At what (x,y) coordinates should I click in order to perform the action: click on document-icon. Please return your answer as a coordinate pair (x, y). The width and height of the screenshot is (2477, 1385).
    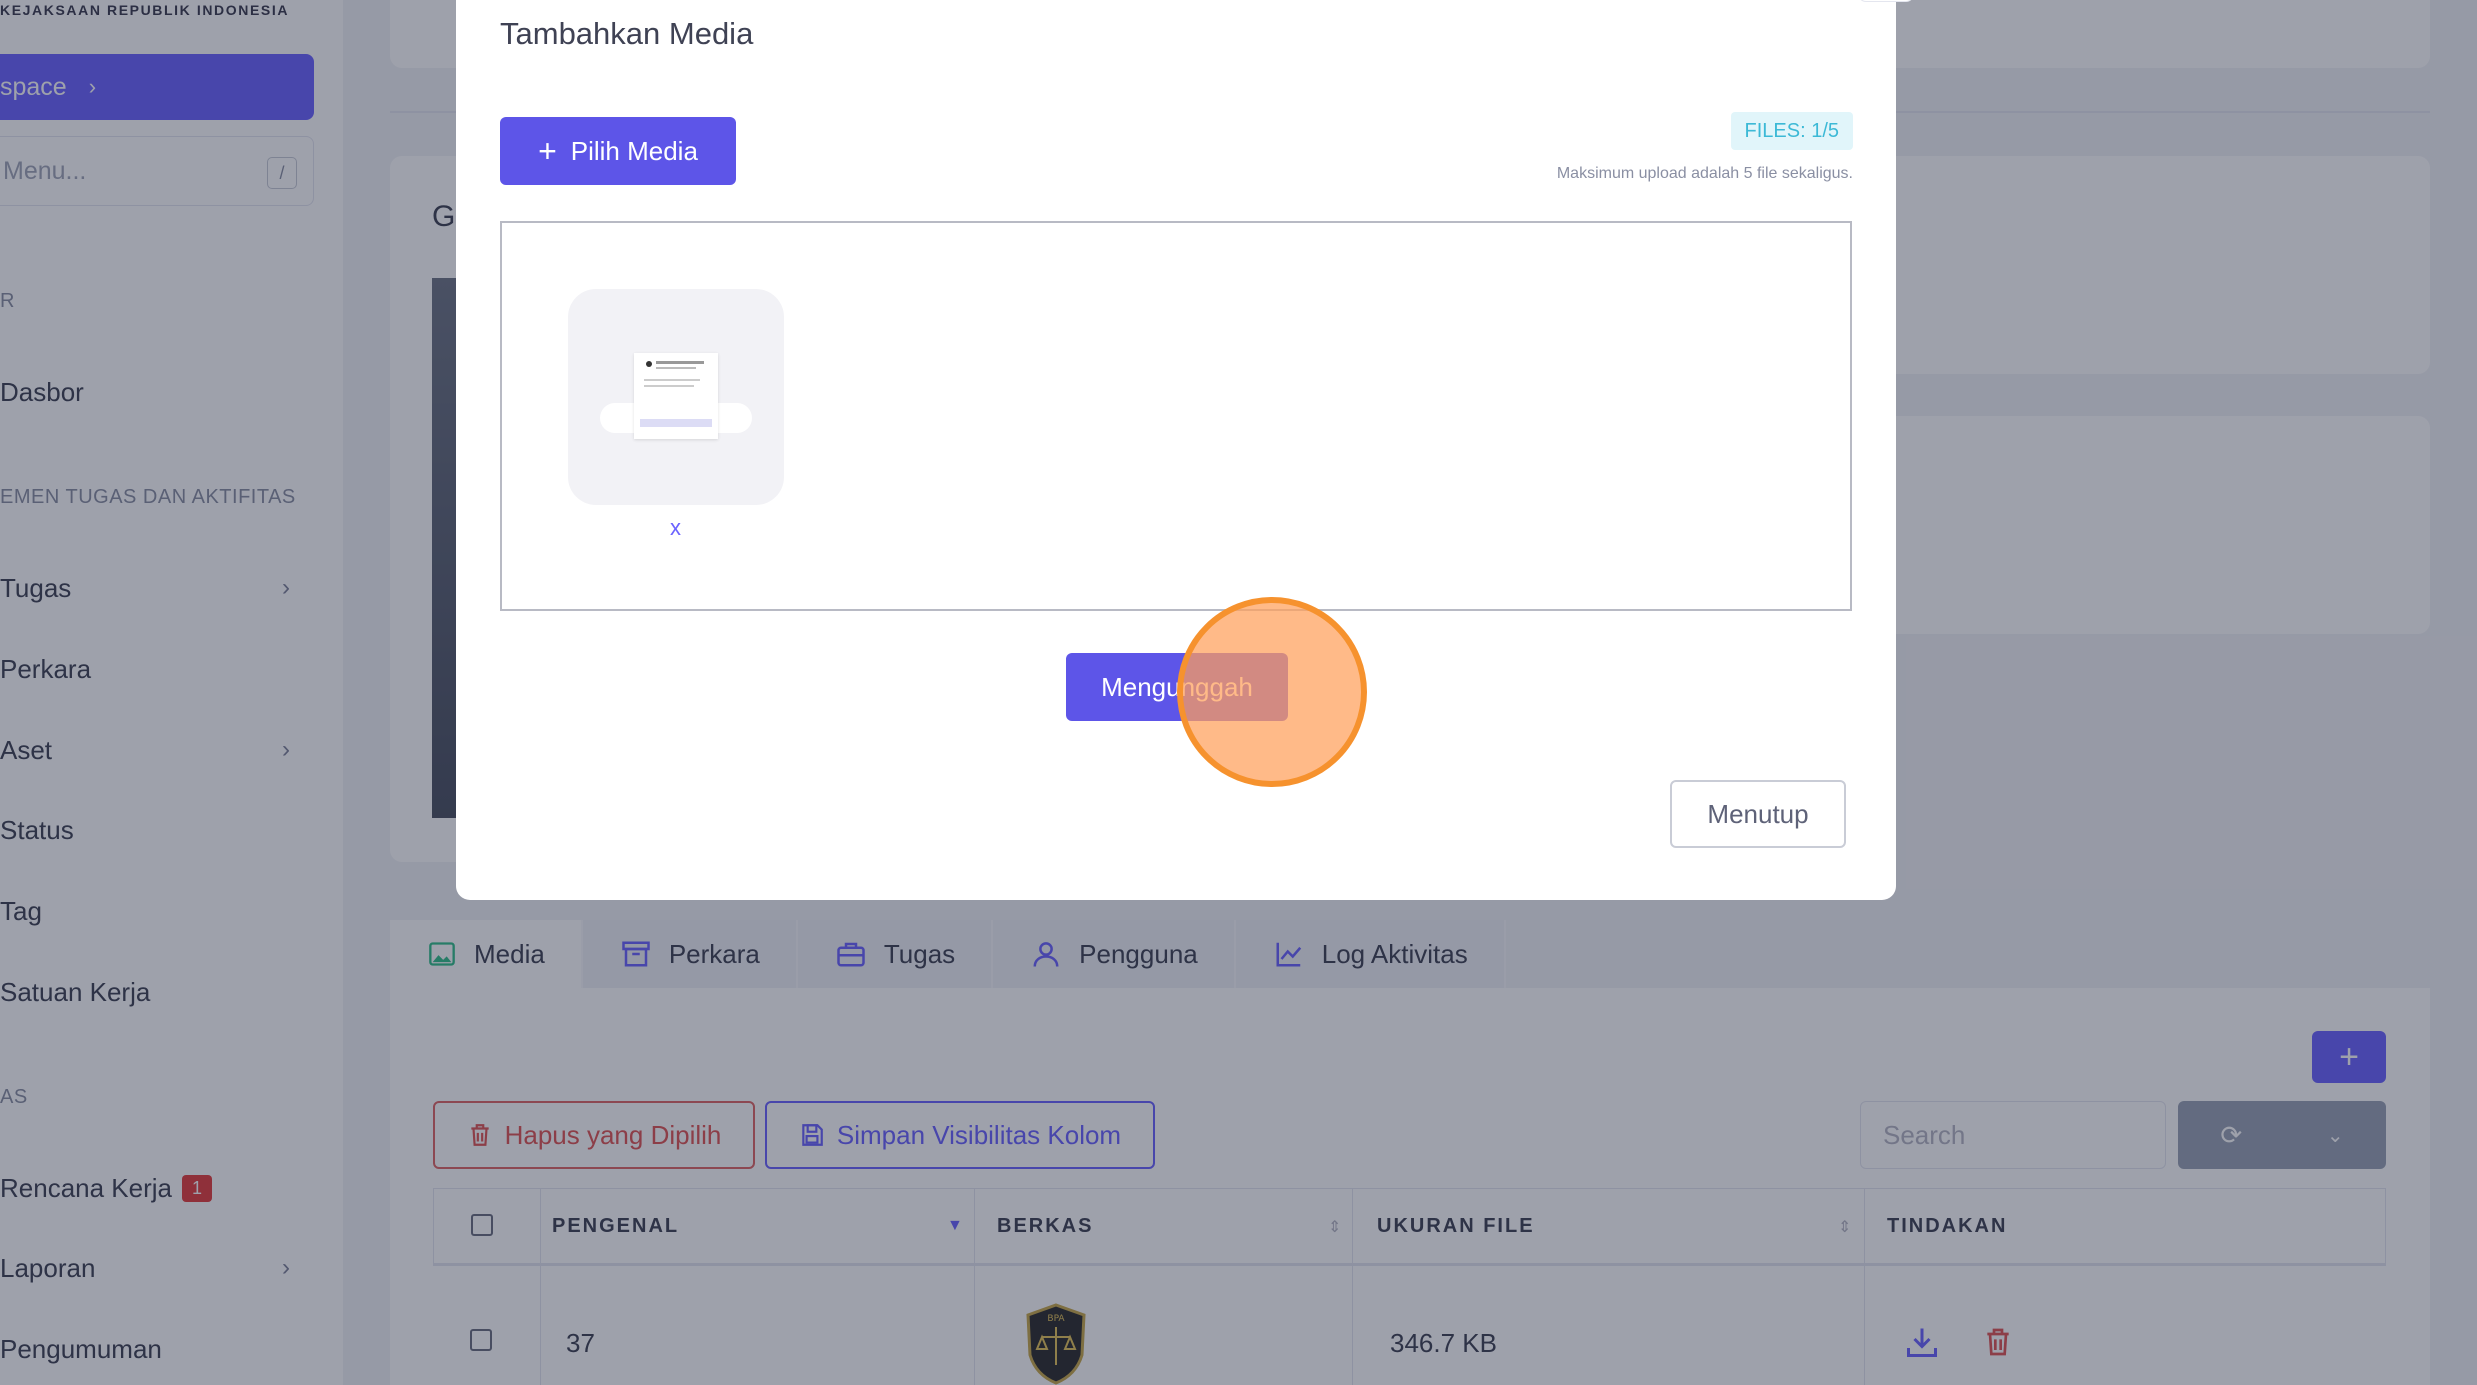
    Looking at the image, I should click on (676, 396).